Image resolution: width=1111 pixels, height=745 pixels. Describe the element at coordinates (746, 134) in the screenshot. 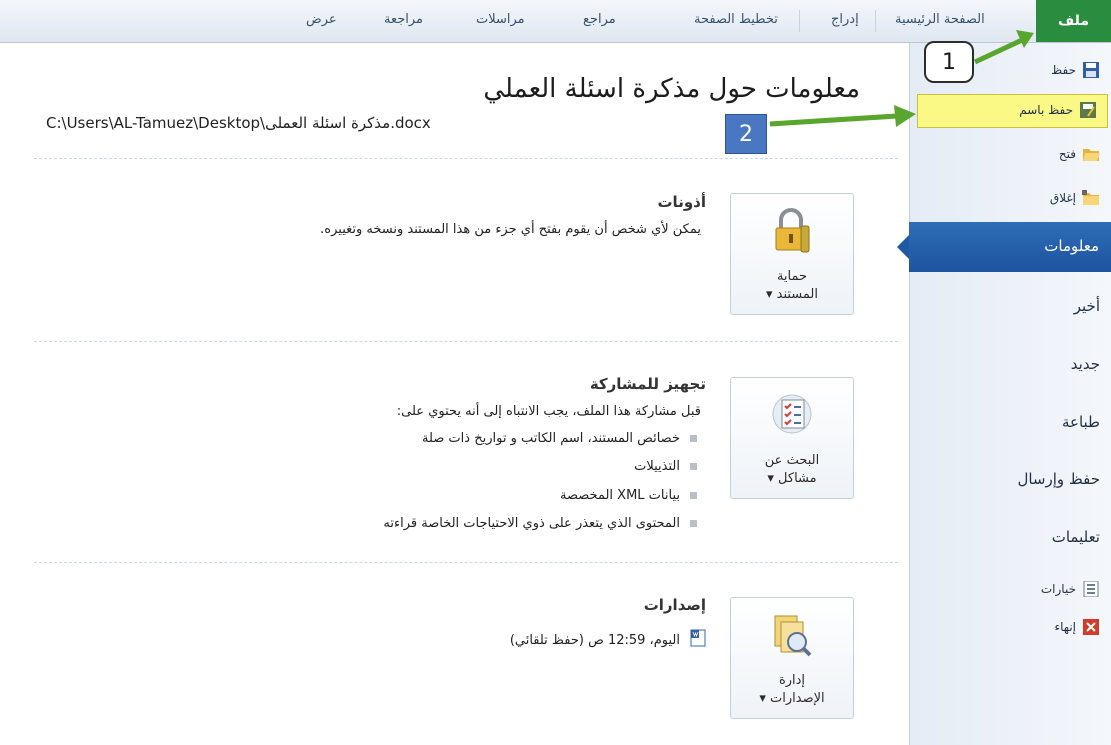

I see `step-2-badge: 2` at that location.